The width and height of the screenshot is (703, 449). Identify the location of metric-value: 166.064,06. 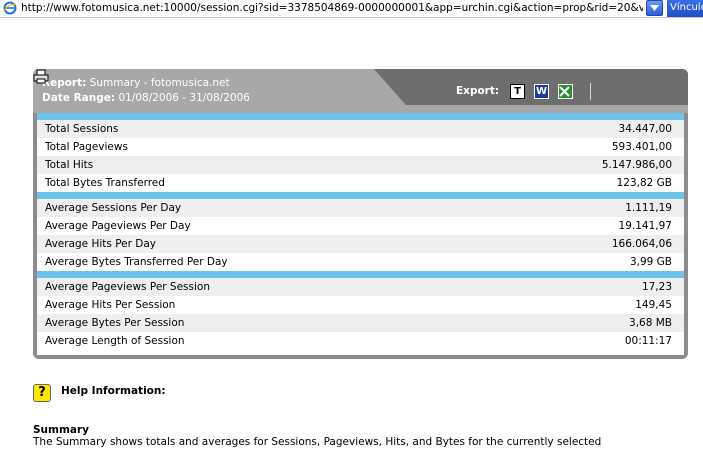
(641, 244).